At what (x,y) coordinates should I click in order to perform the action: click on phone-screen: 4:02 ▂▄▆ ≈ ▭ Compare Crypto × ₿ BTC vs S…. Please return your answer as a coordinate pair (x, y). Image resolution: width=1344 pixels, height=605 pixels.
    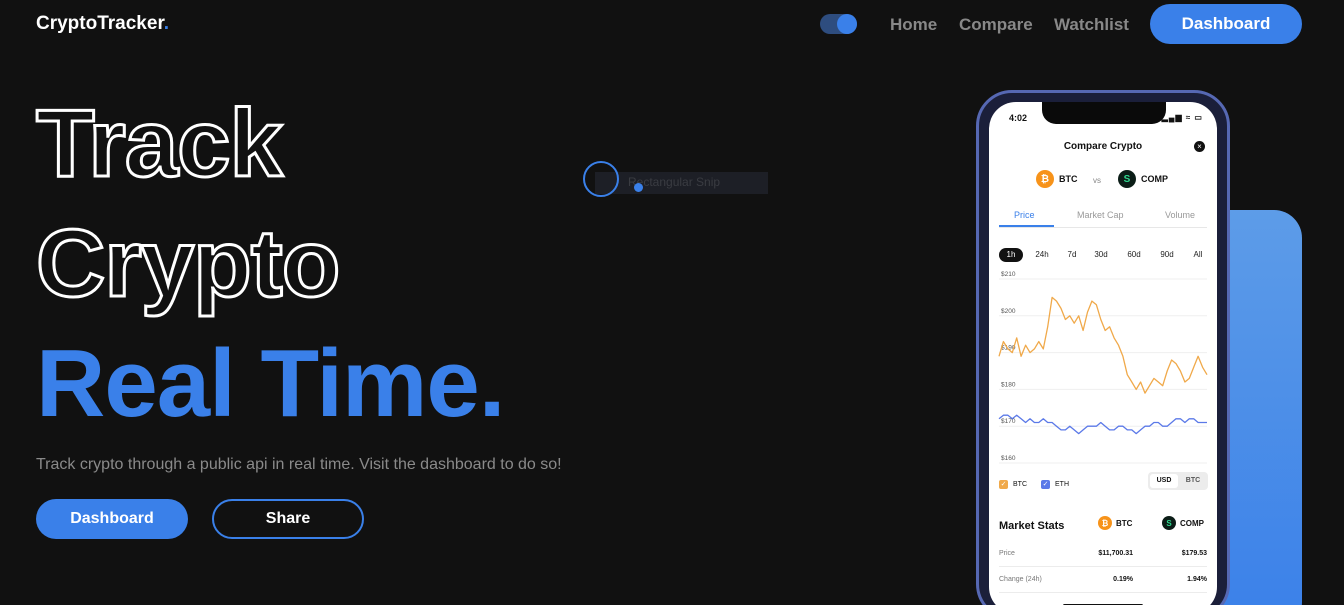
    Looking at the image, I should click on (1103, 353).